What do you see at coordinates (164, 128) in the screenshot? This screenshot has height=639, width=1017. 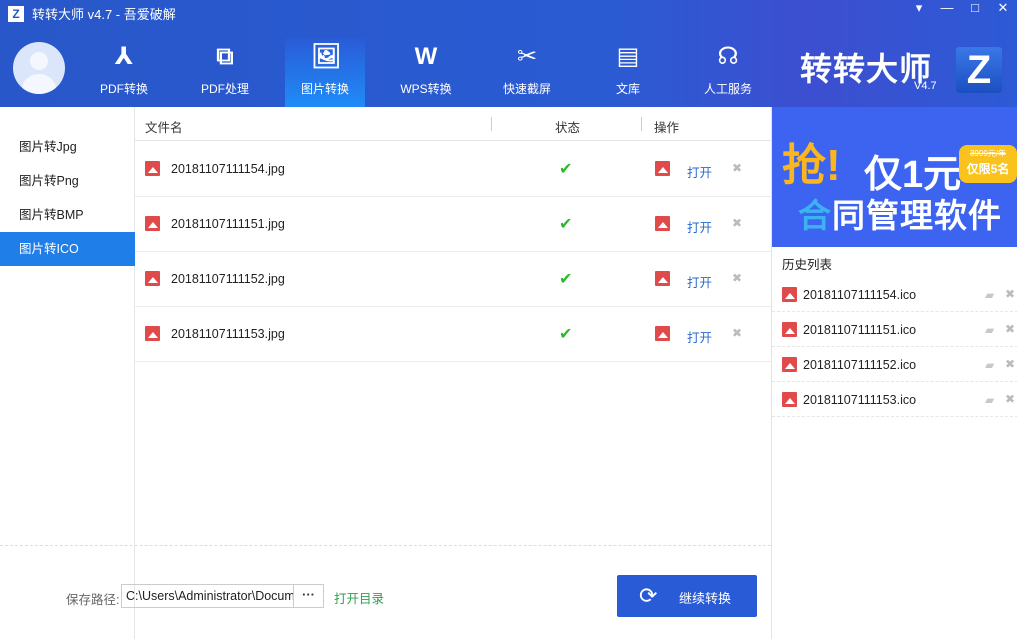 I see `header-filename: 文件名` at bounding box center [164, 128].